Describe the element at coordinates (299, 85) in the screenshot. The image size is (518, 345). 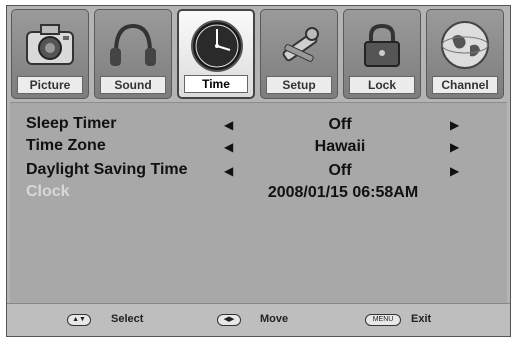
I see `tab-label: Setup` at that location.